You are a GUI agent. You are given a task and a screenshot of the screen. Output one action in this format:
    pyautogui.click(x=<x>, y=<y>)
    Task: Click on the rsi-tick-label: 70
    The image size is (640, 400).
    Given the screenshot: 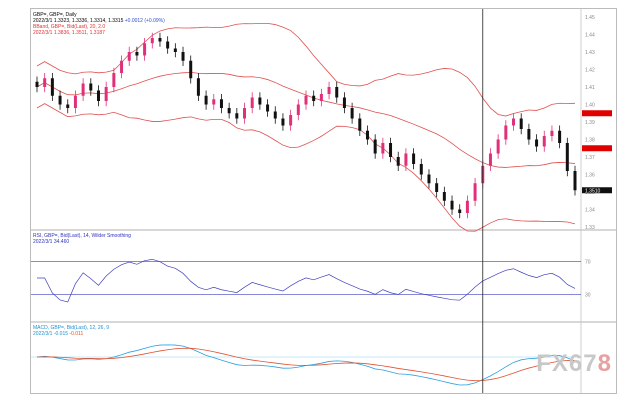 What is the action you would take?
    pyautogui.click(x=588, y=263)
    